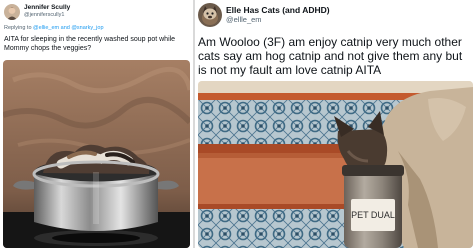 The height and width of the screenshot is (248, 474). Describe the element at coordinates (278, 10) in the screenshot. I see `display-name: Elle Has Cats (and ADHD)` at that location.